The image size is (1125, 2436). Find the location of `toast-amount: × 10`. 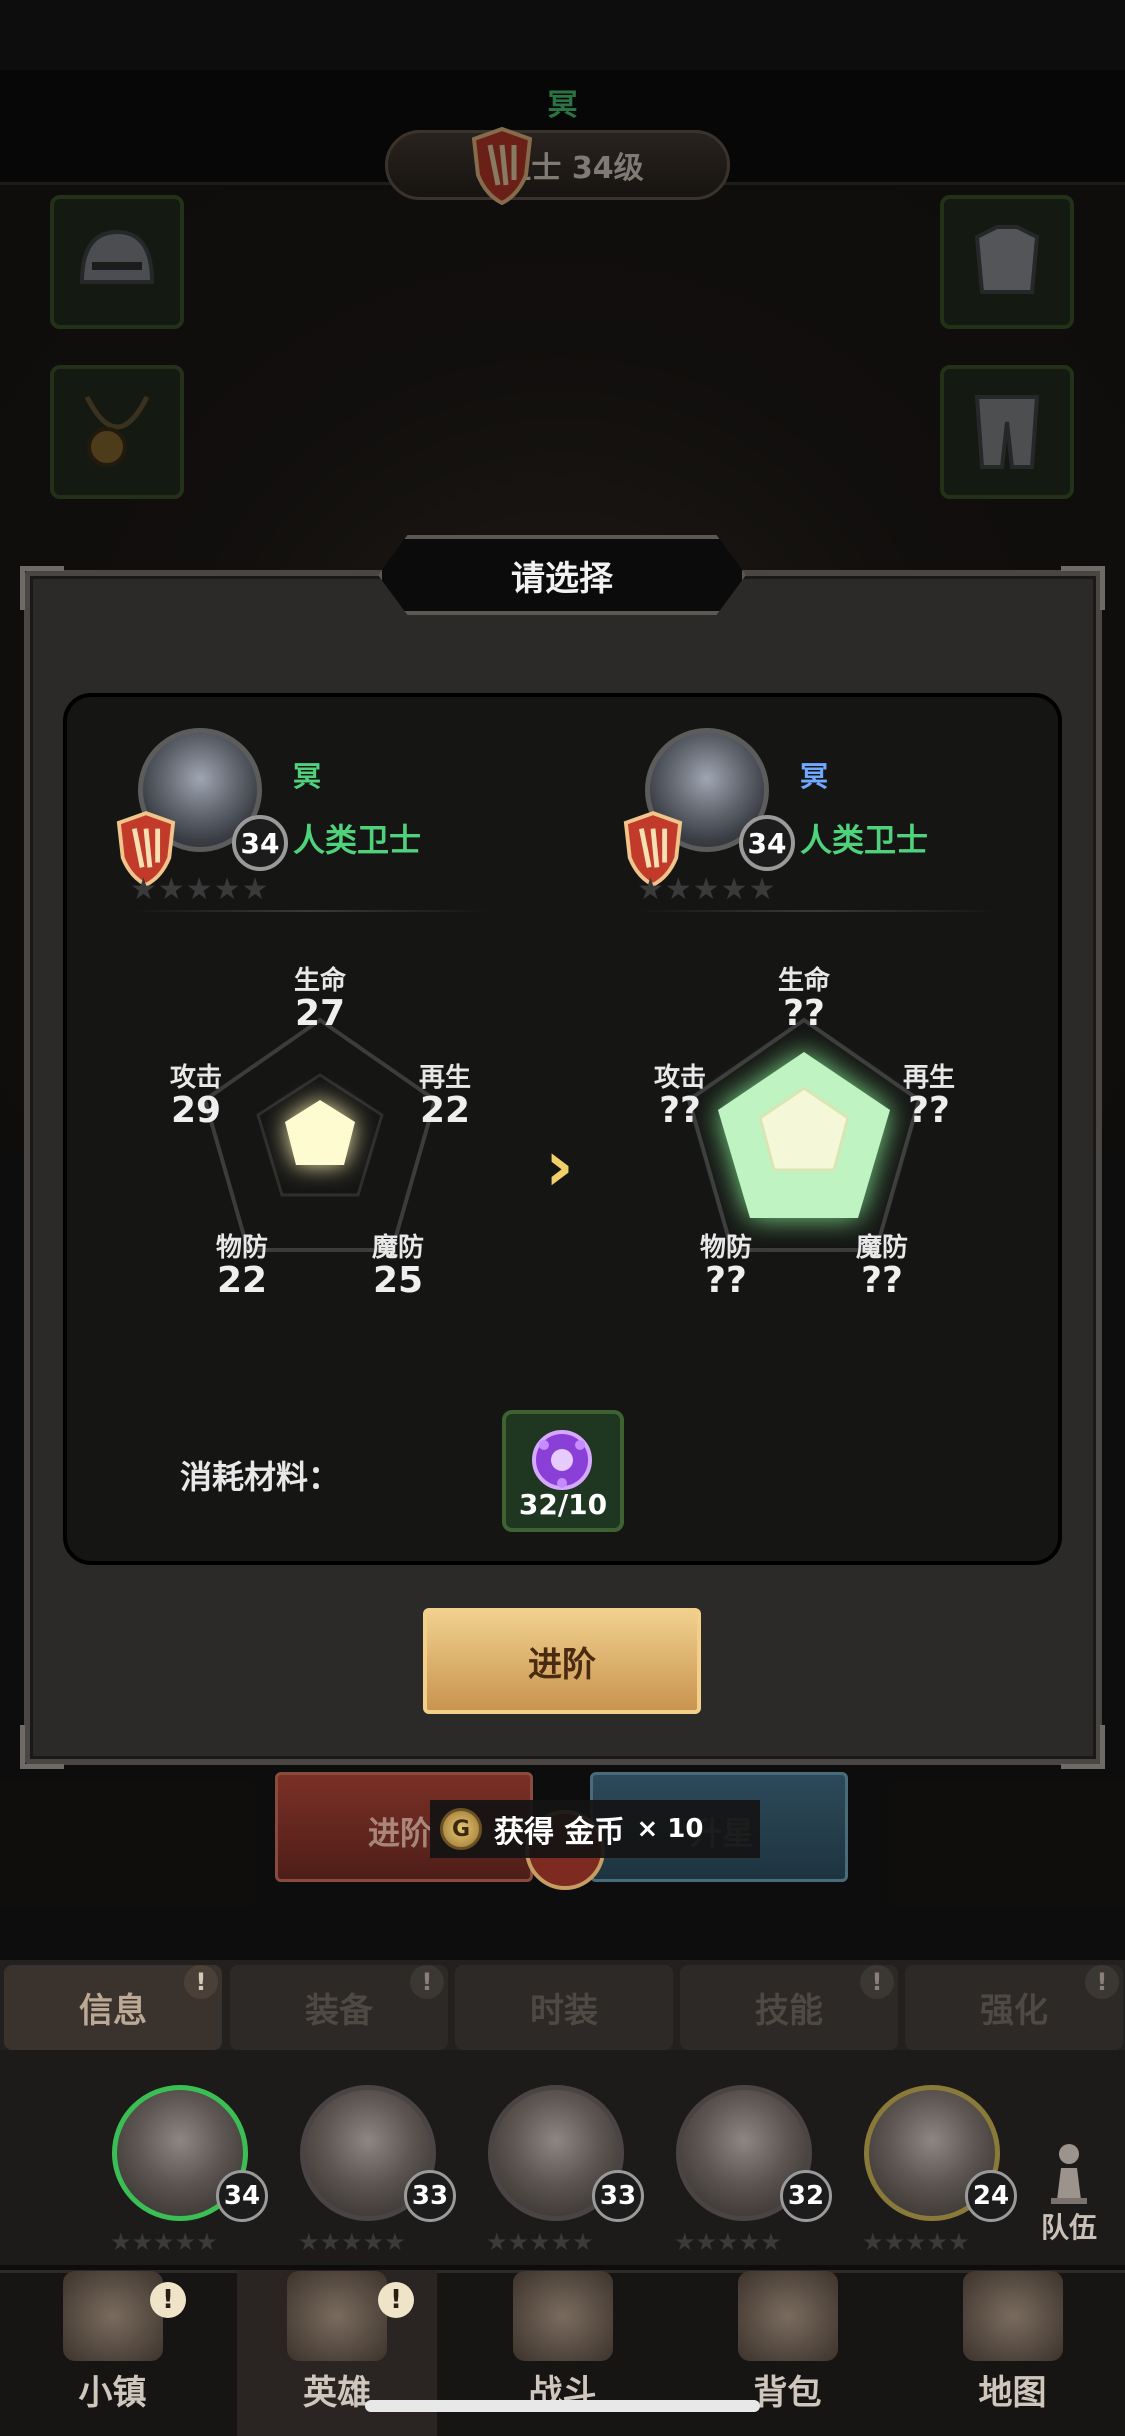

toast-amount: × 10 is located at coordinates (670, 1829).